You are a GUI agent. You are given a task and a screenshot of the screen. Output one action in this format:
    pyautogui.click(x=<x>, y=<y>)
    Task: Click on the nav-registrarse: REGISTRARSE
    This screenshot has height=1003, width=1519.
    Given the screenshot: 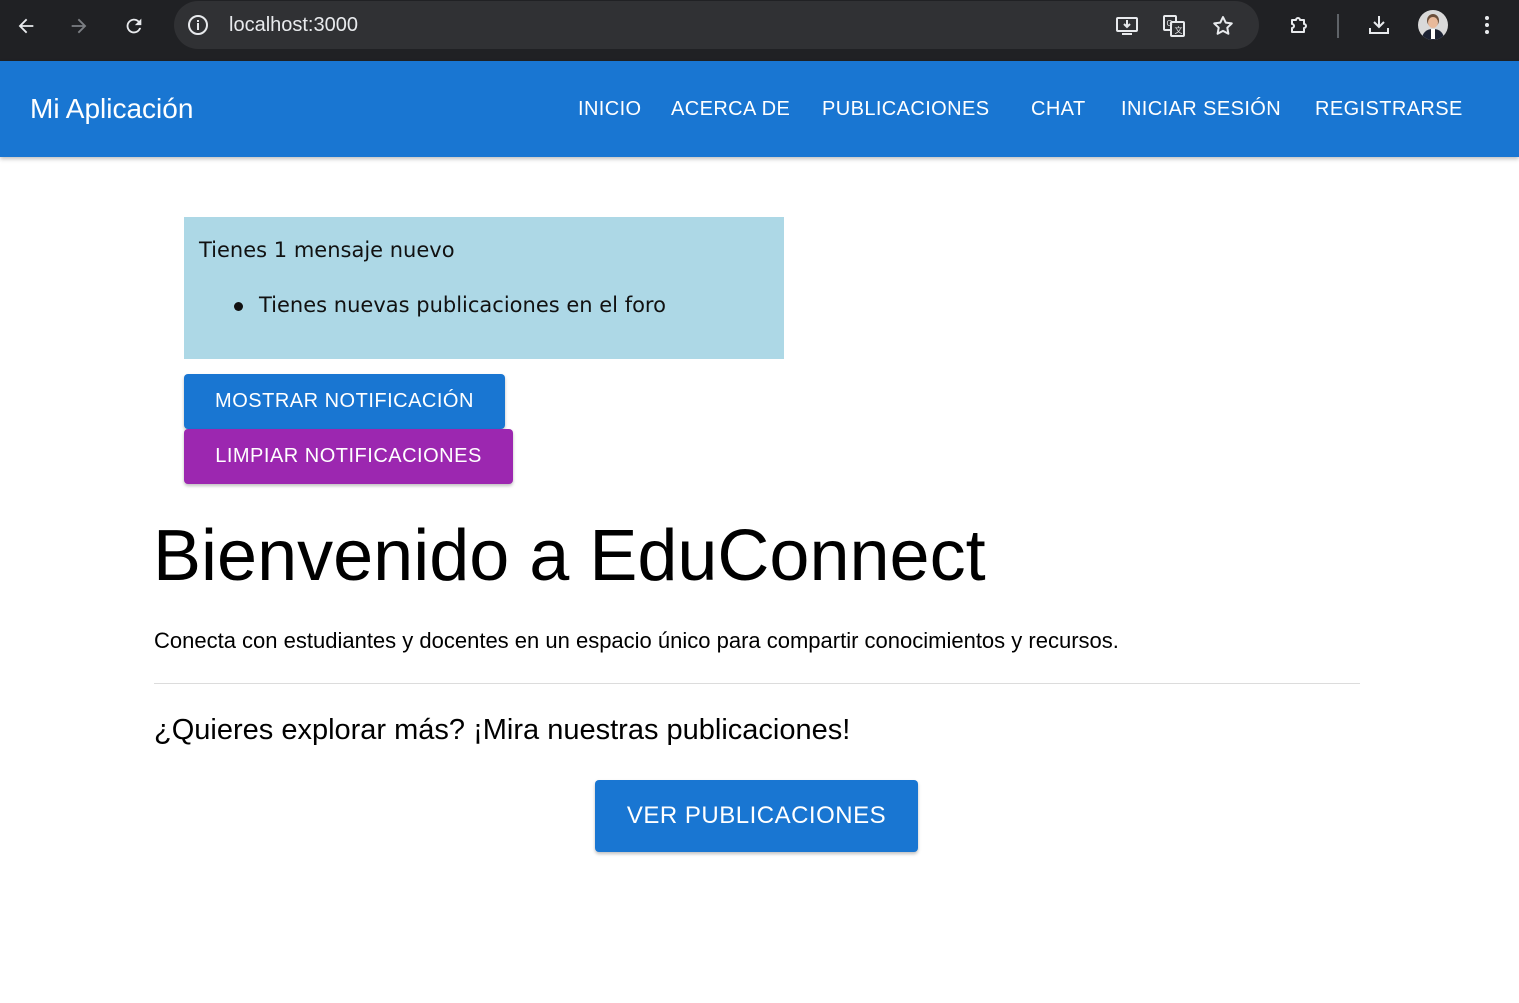 What is the action you would take?
    pyautogui.click(x=1389, y=109)
    